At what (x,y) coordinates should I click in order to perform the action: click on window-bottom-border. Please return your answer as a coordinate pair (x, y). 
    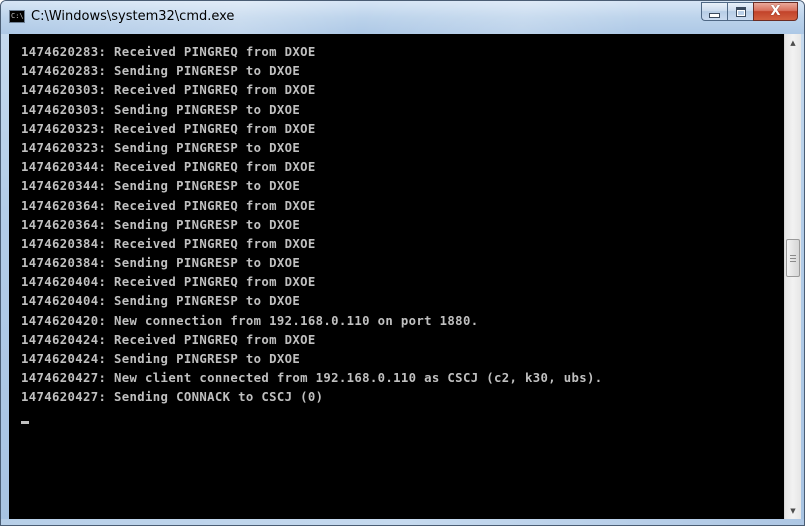
    Looking at the image, I should click on (402, 522).